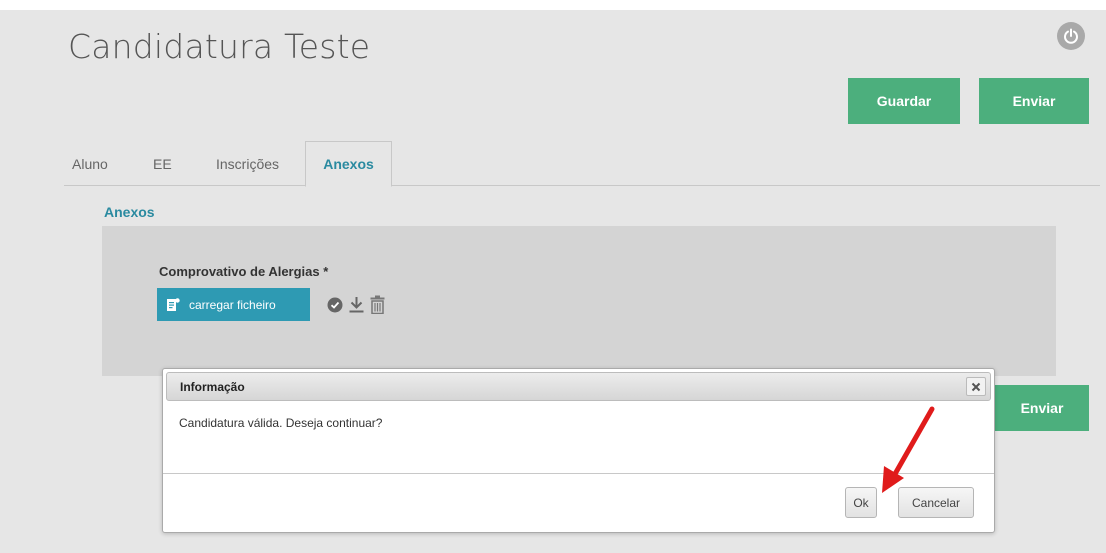 This screenshot has height=553, width=1106. Describe the element at coordinates (173, 305) in the screenshot. I see `file-upload-icon` at that location.